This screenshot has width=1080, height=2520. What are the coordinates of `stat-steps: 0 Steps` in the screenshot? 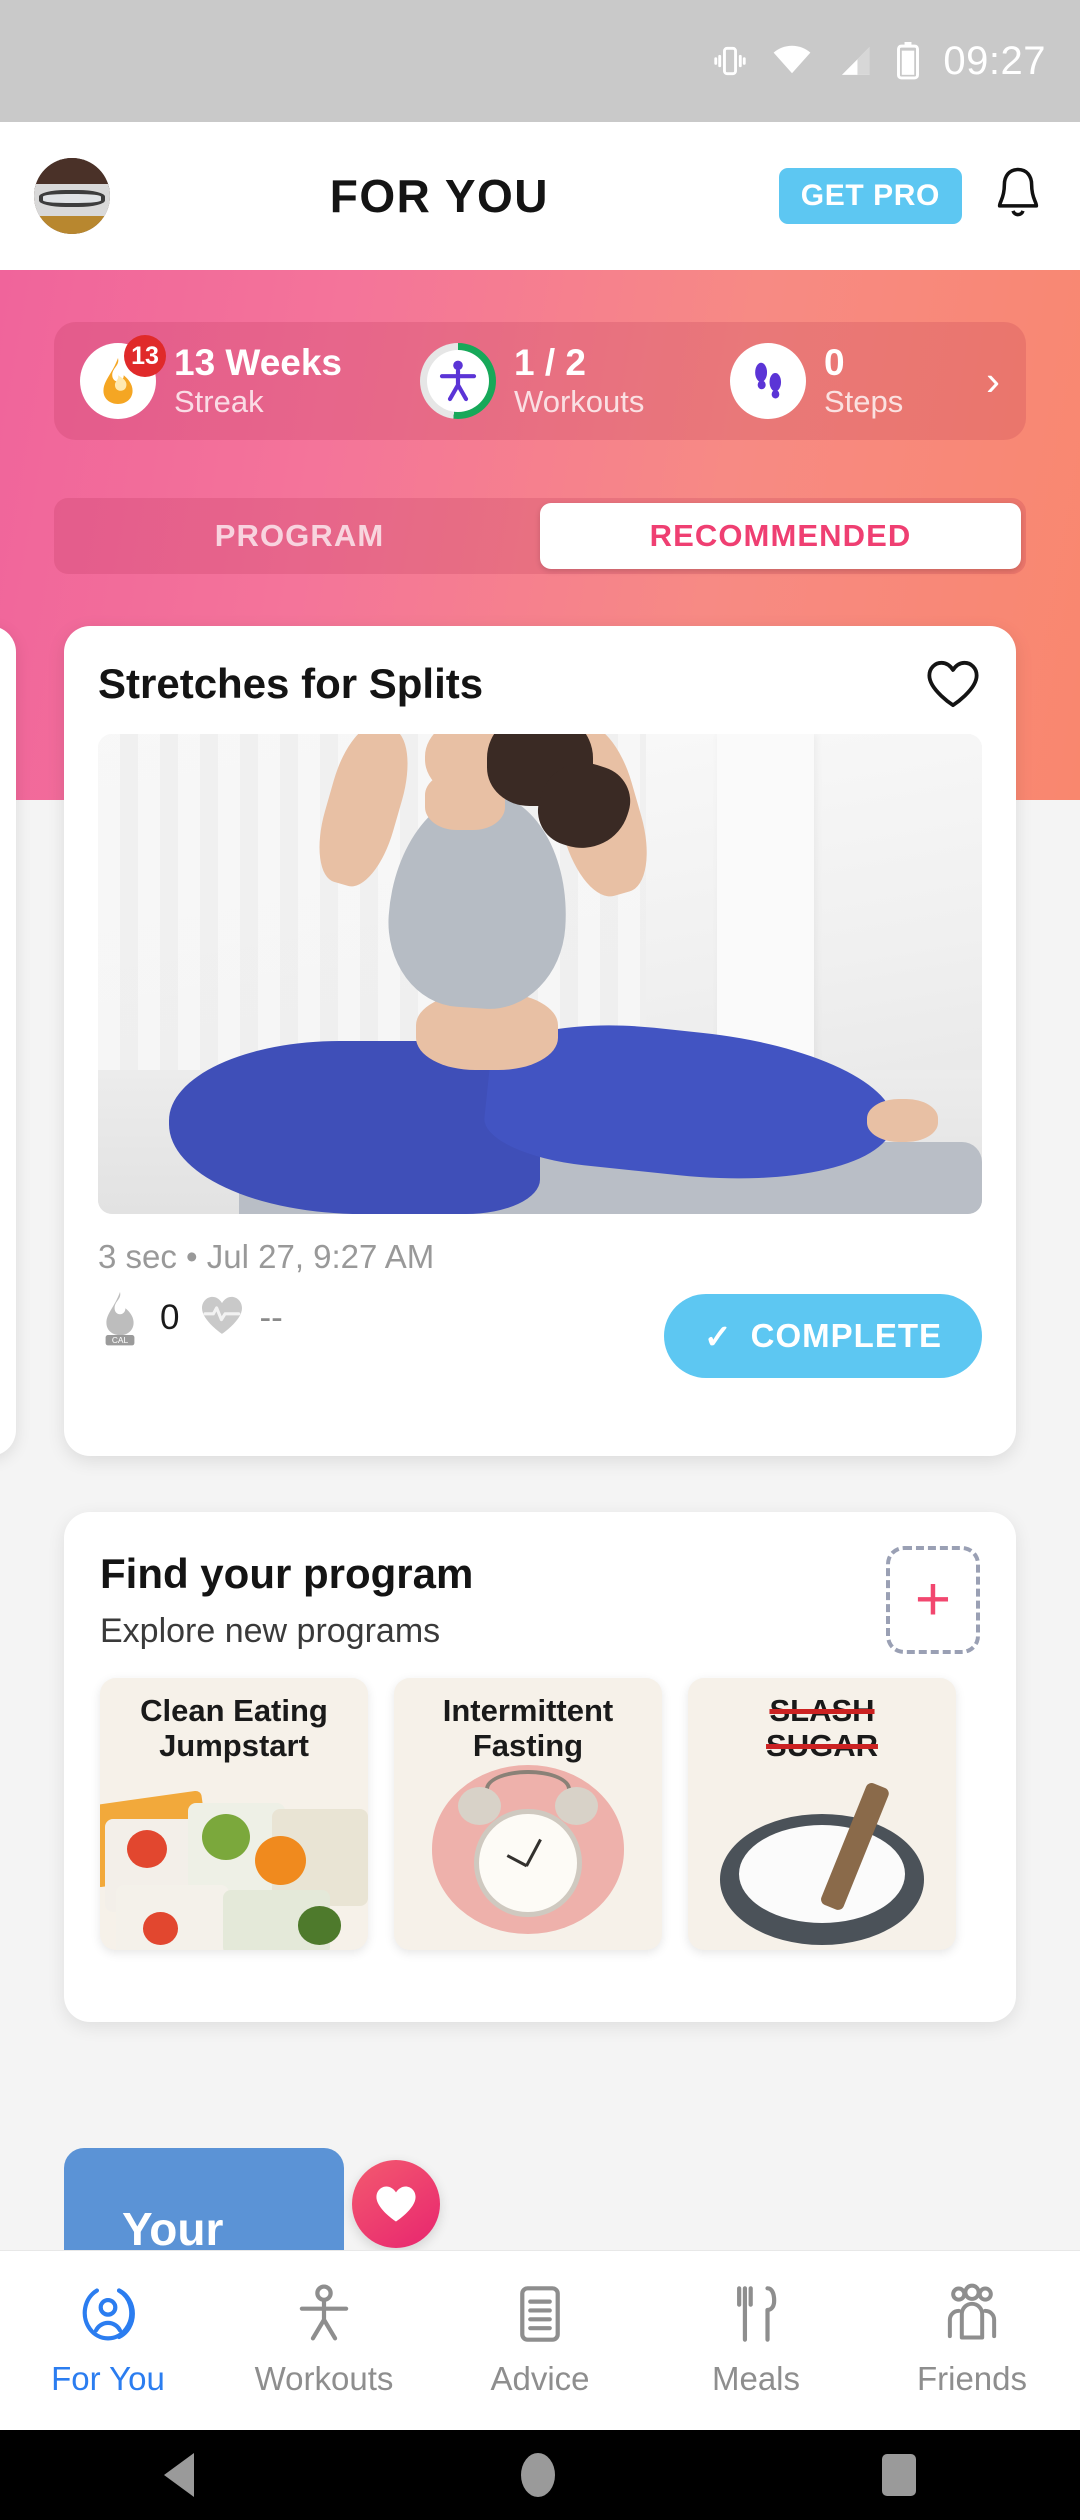 It's located at (855, 381).